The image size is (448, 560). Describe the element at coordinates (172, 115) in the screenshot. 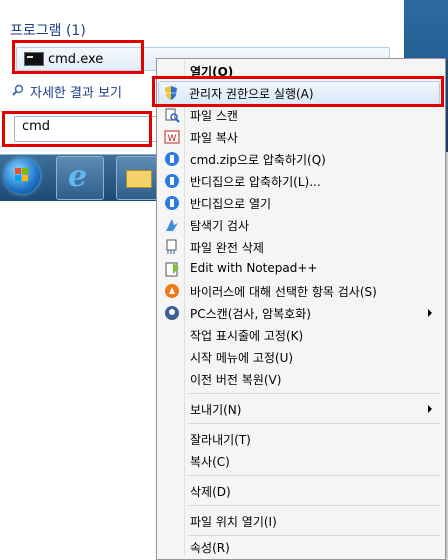

I see `scan-icon` at that location.